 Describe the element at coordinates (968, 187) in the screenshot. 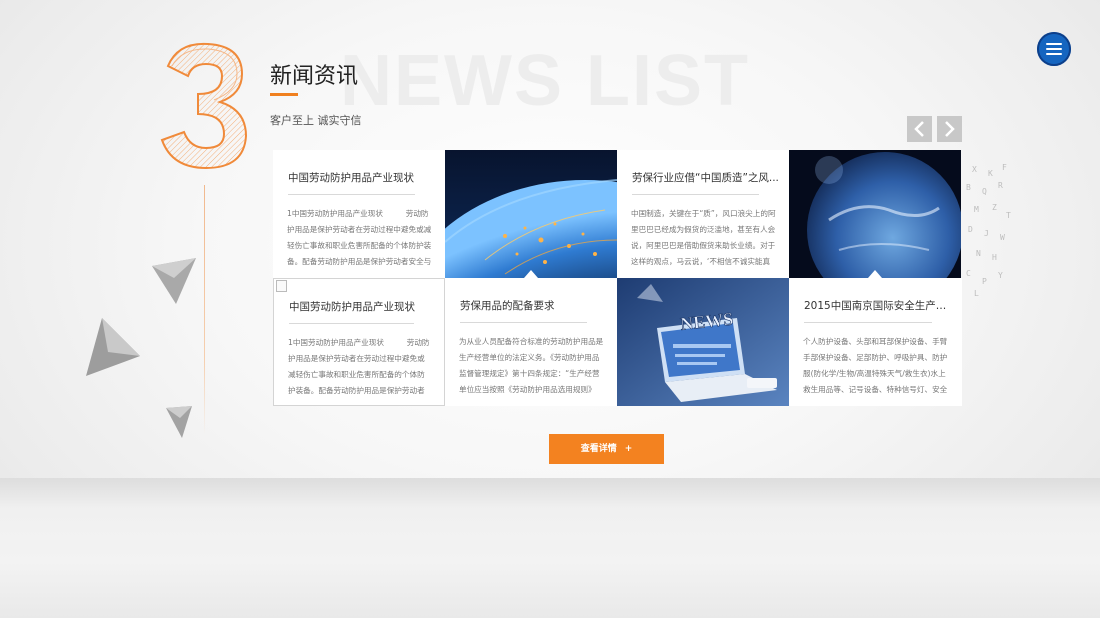

I see `svg-text: B` at that location.